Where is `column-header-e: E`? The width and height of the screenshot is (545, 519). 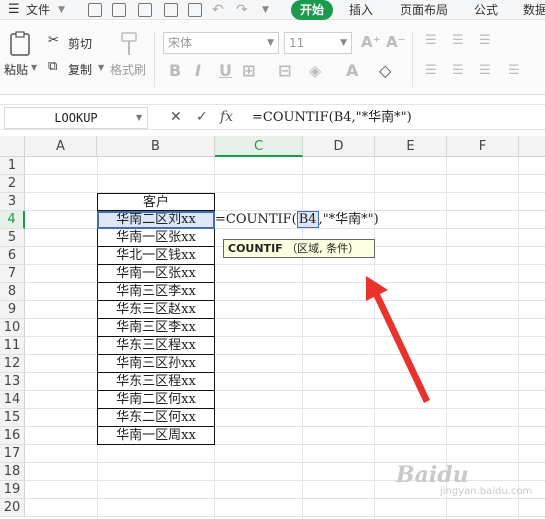 column-header-e: E is located at coordinates (411, 146).